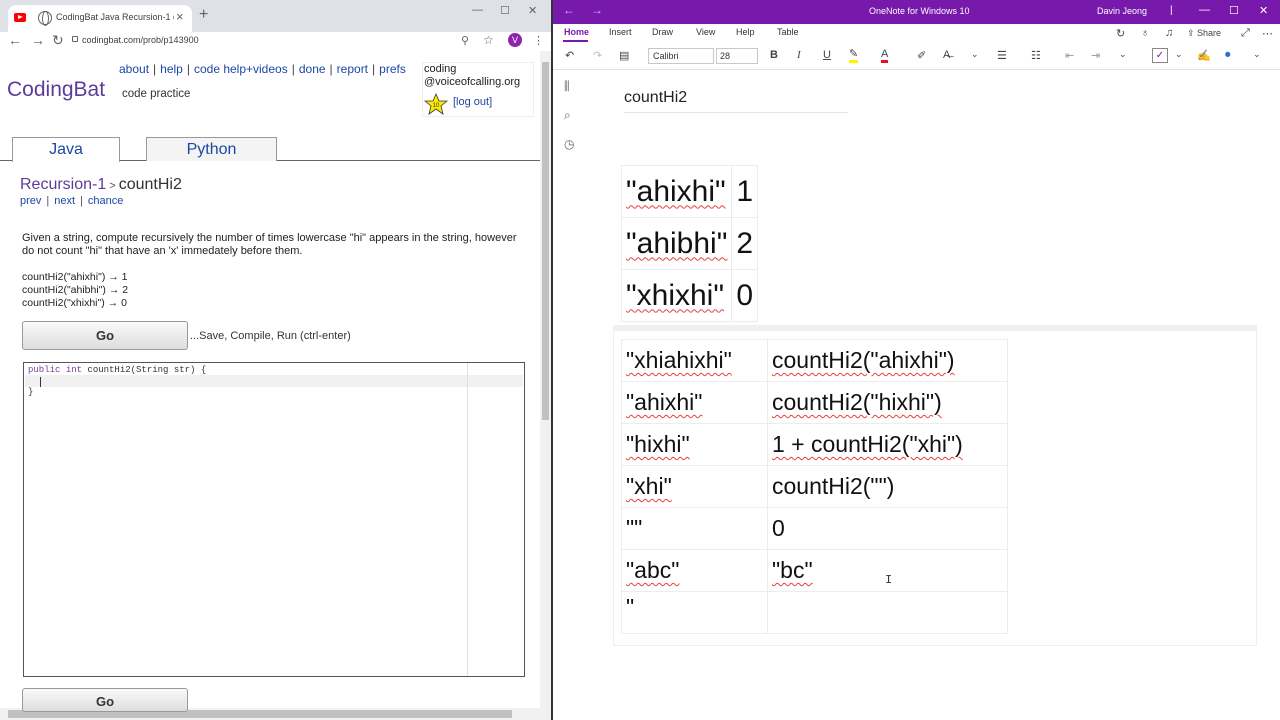 Image resolution: width=1280 pixels, height=720 pixels. I want to click on bold-icon: B, so click(774, 55).